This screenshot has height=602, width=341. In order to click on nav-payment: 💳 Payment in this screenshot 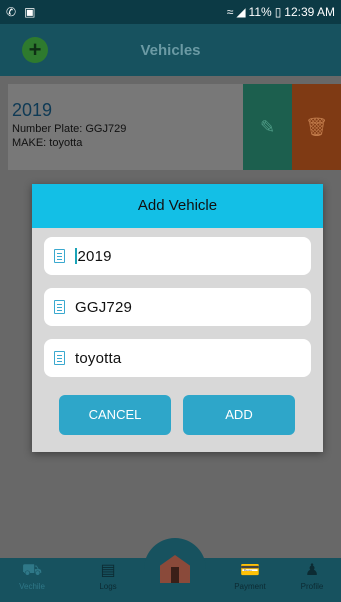, I will do `click(250, 575)`.